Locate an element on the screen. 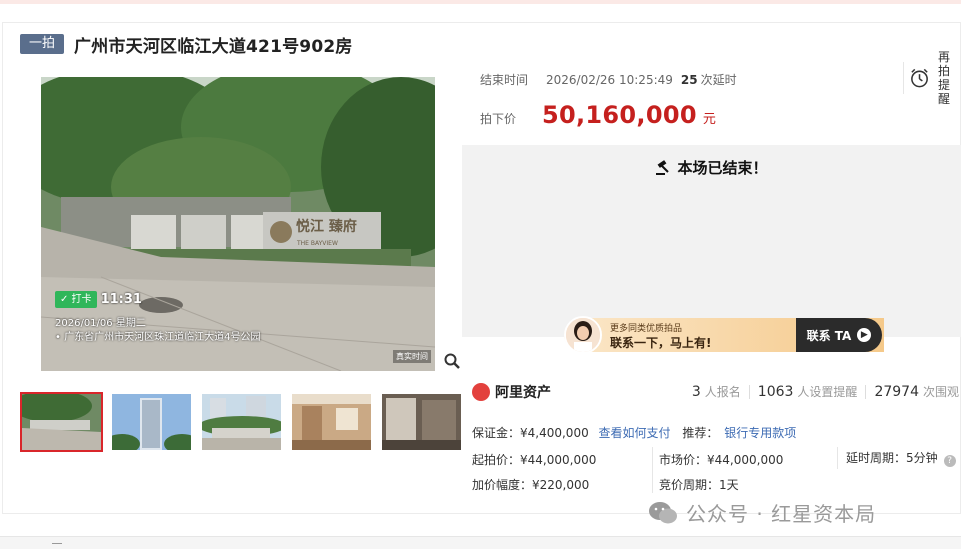 The width and height of the screenshot is (961, 549). deposit-line: 保证金：¥4,400,000 查看如何支付 推荐： 银行专用款项 is located at coordinates (634, 432).